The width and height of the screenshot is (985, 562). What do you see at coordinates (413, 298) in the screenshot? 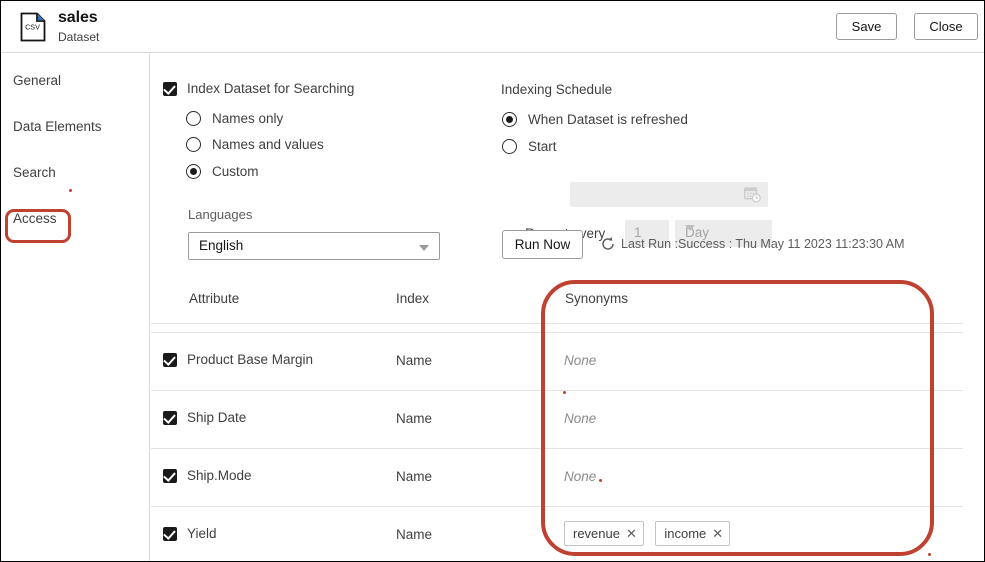
I see `column-header-index: Index` at bounding box center [413, 298].